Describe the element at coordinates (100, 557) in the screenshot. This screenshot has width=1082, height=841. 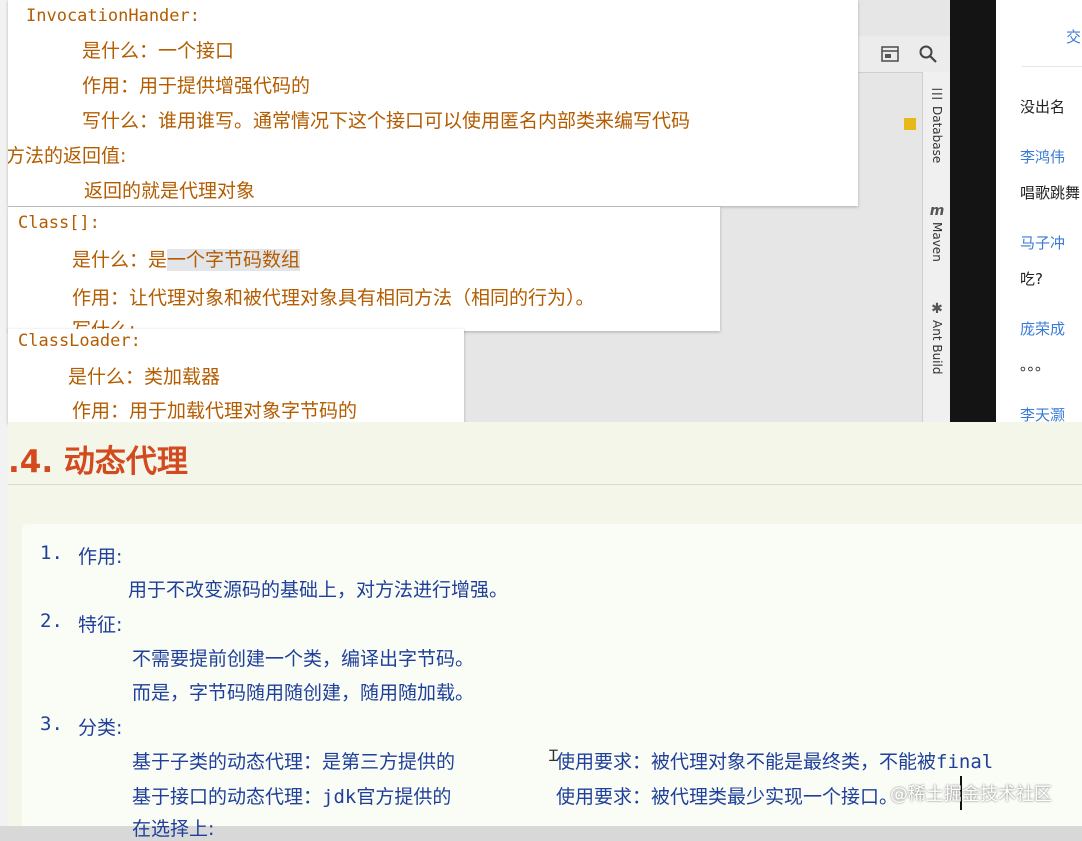
I see `list-title: 作用:` at that location.